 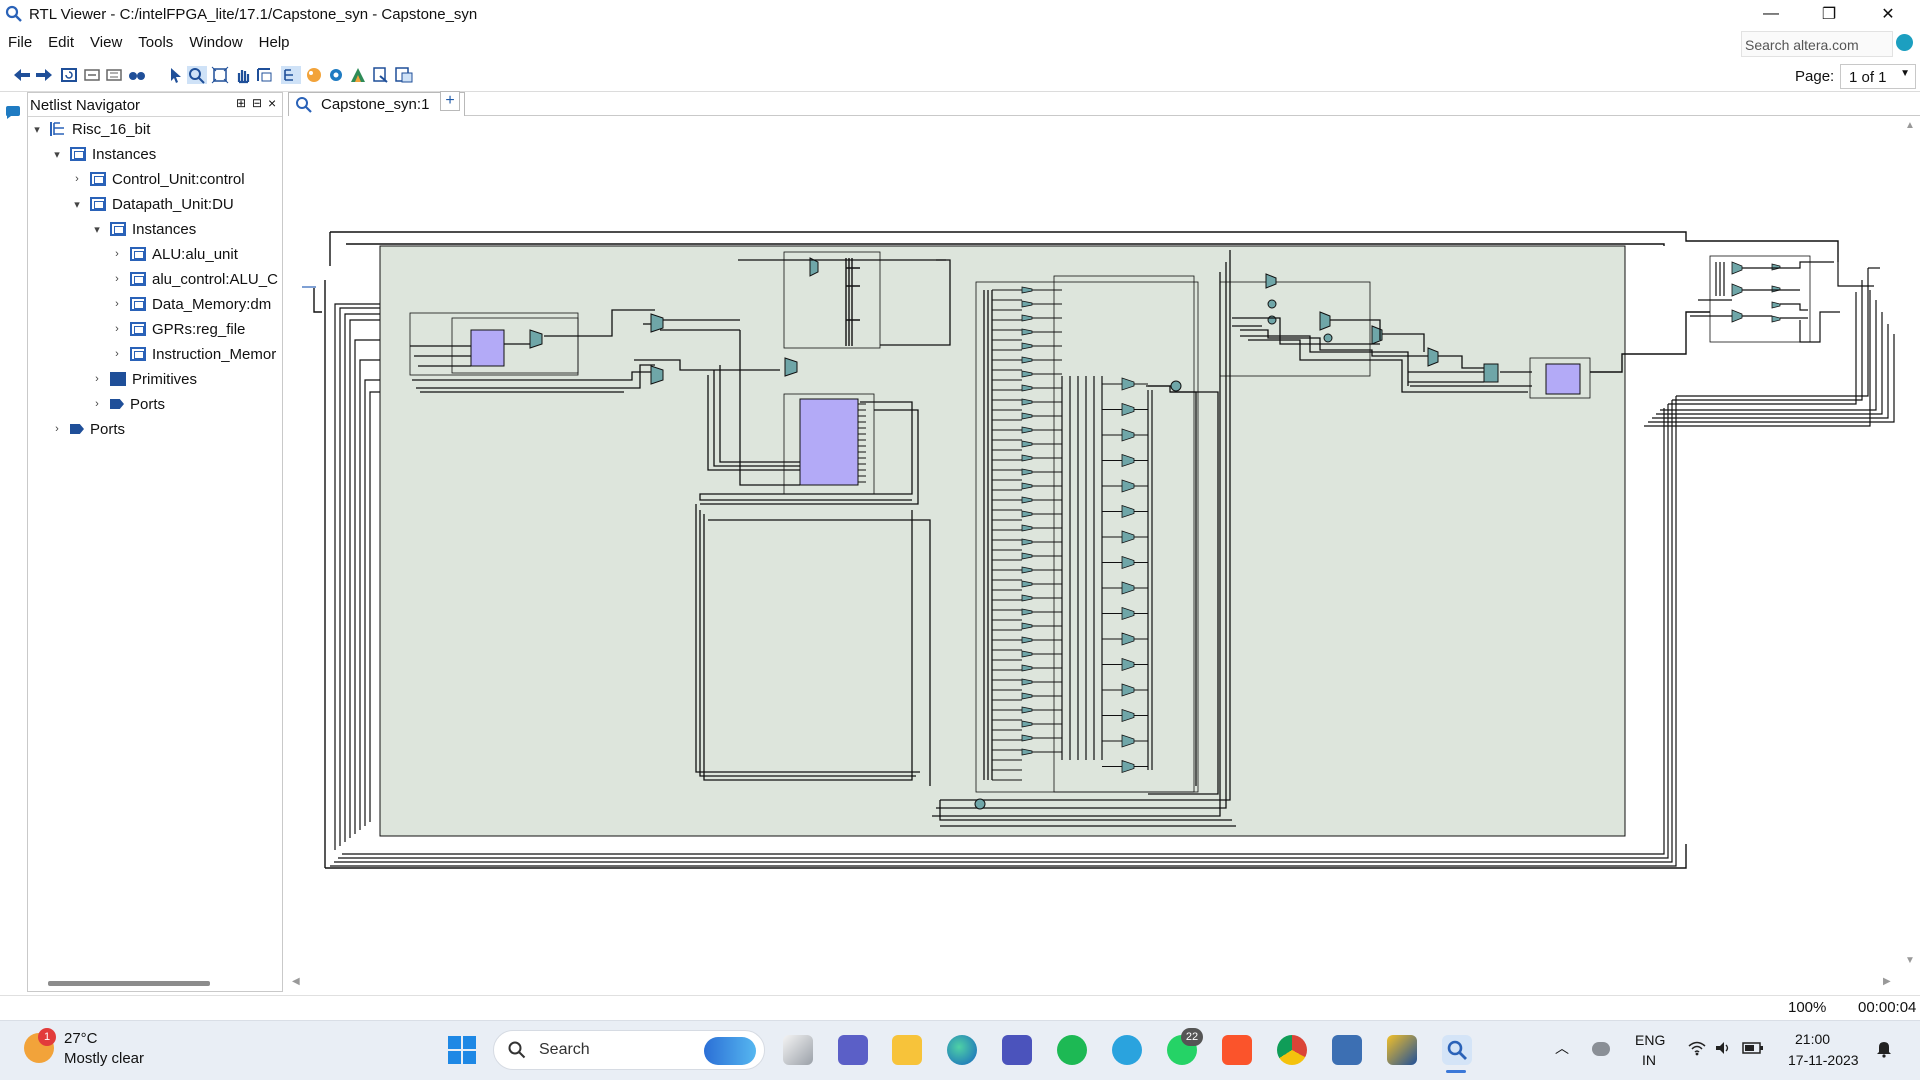 I want to click on zoom-icon, so click(x=197, y=75).